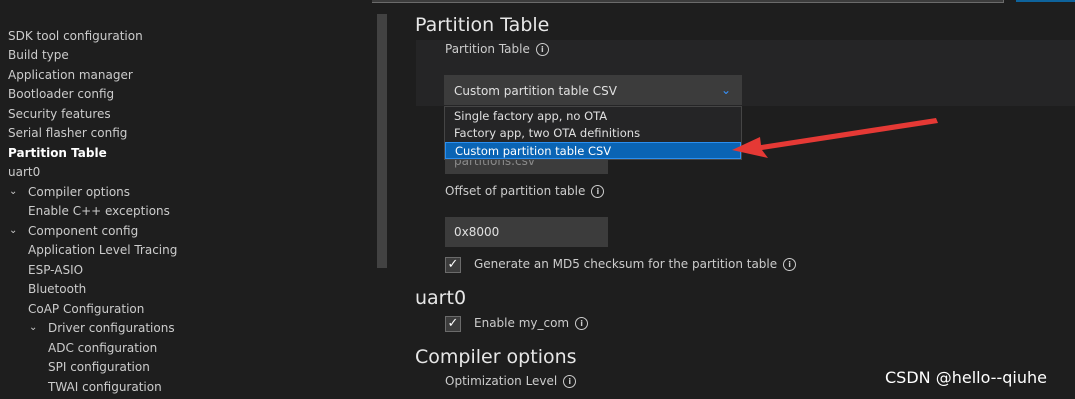  I want to click on offset-value: 0x8000, so click(477, 232).